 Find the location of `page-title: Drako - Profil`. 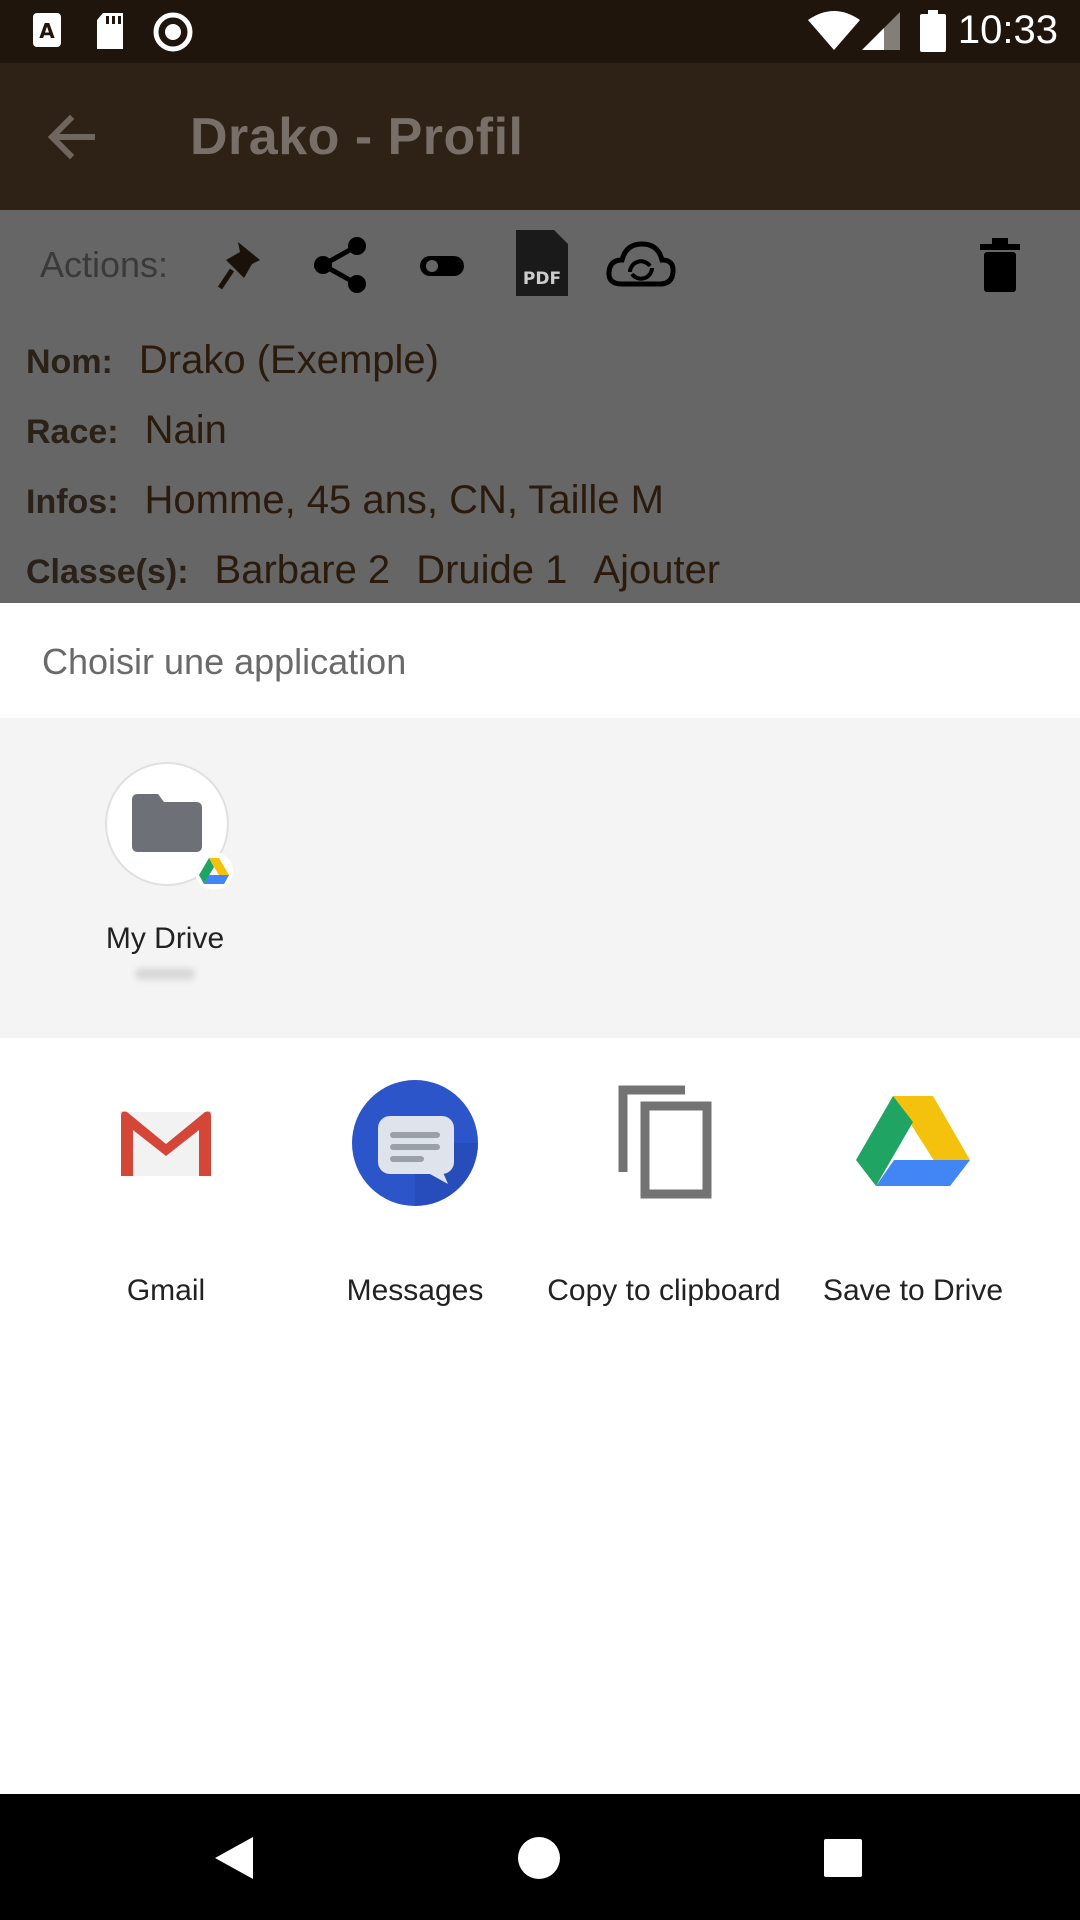

page-title: Drako - Profil is located at coordinates (357, 137).